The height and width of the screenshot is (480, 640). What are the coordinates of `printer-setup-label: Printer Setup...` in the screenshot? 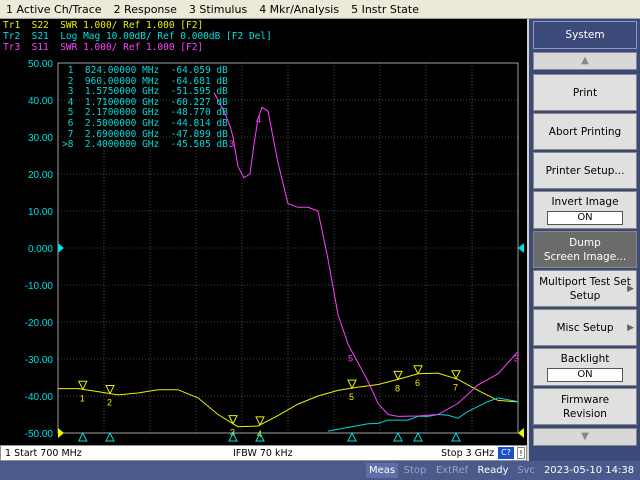 It's located at (585, 170).